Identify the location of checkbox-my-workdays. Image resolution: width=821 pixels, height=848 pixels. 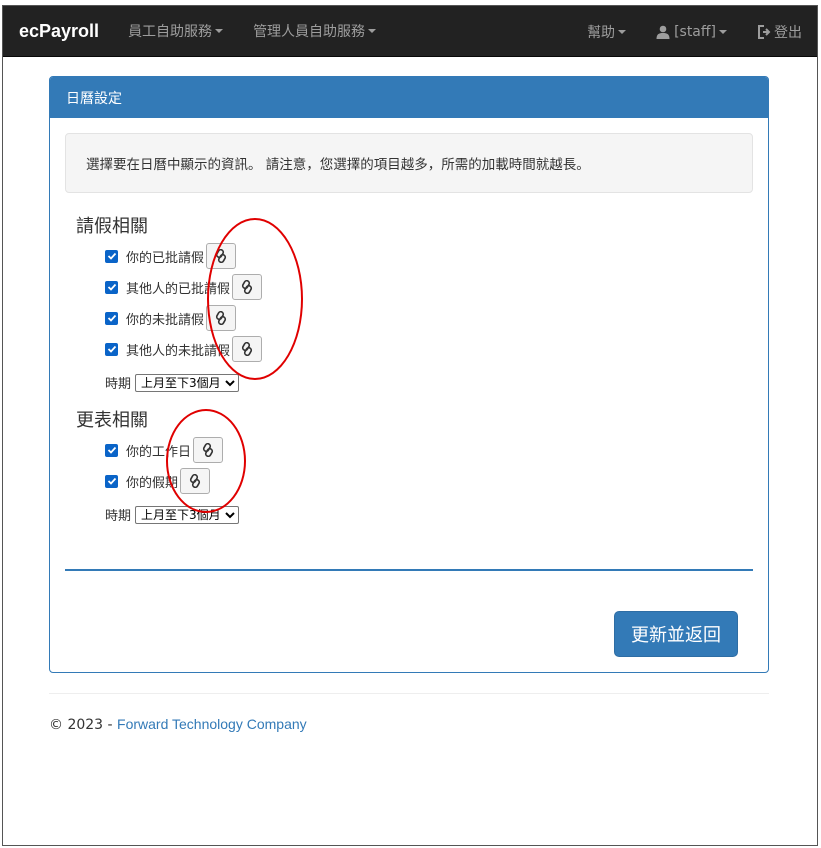
(111, 450).